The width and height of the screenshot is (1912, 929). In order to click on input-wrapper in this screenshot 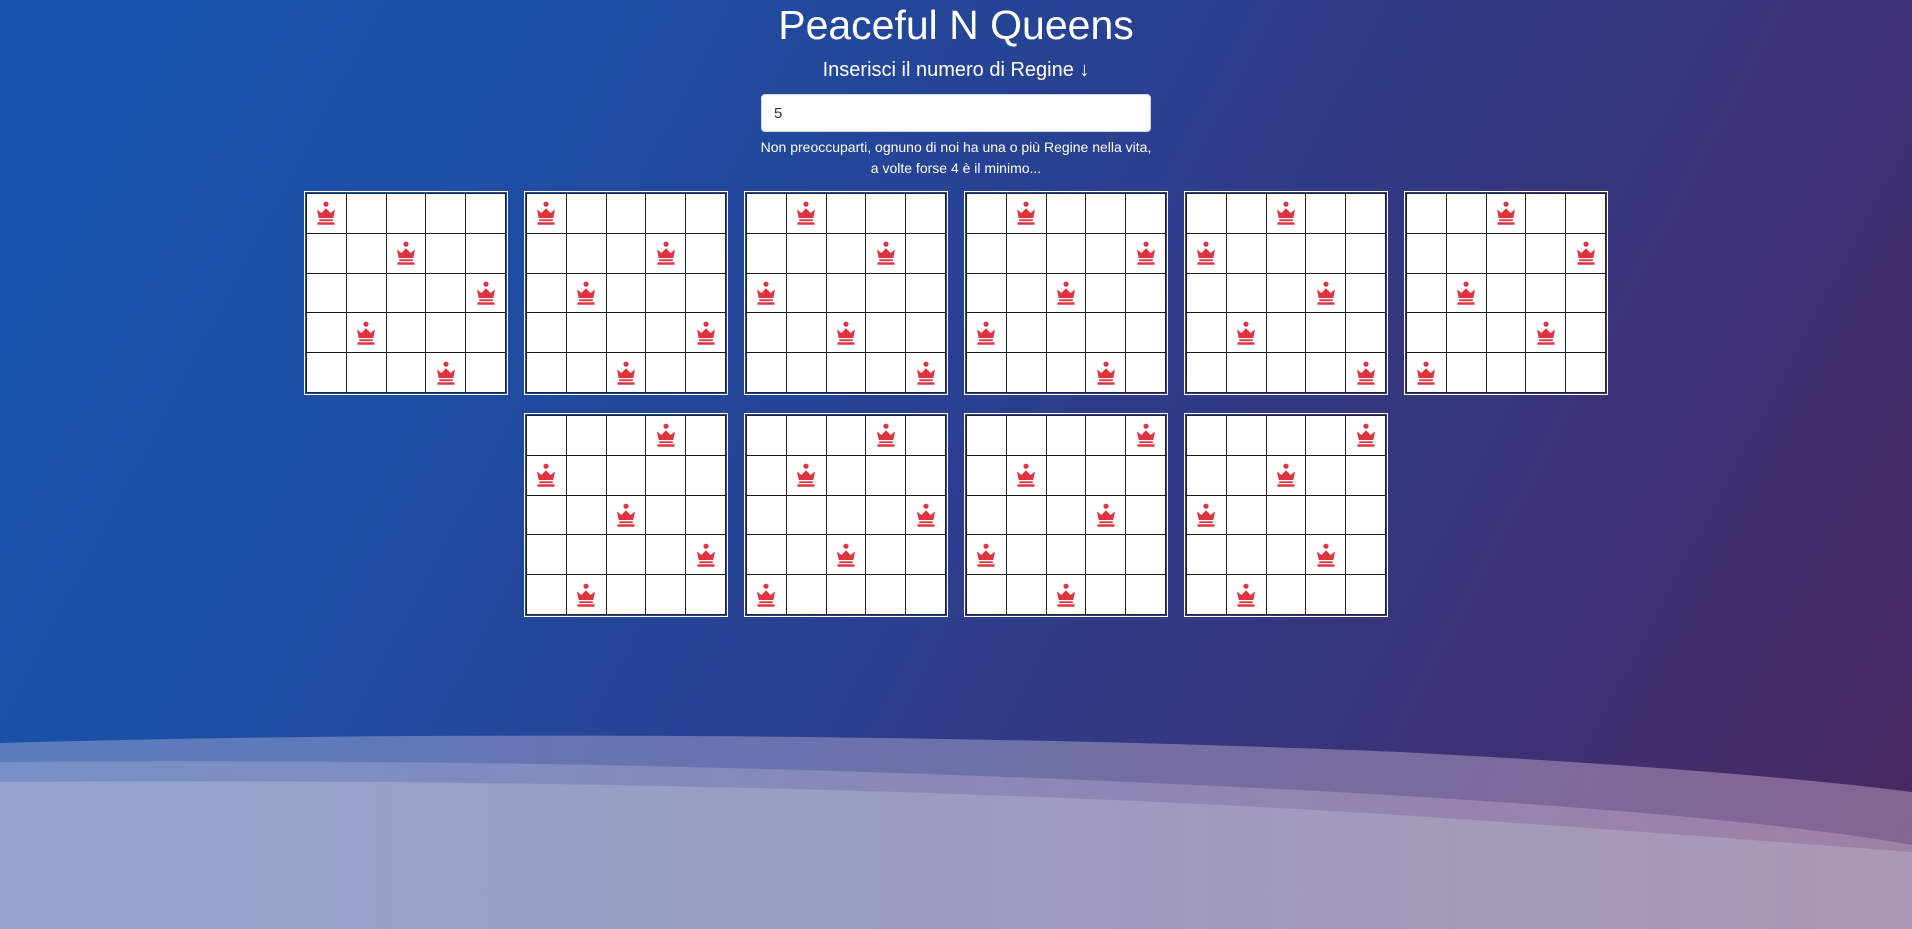, I will do `click(956, 113)`.